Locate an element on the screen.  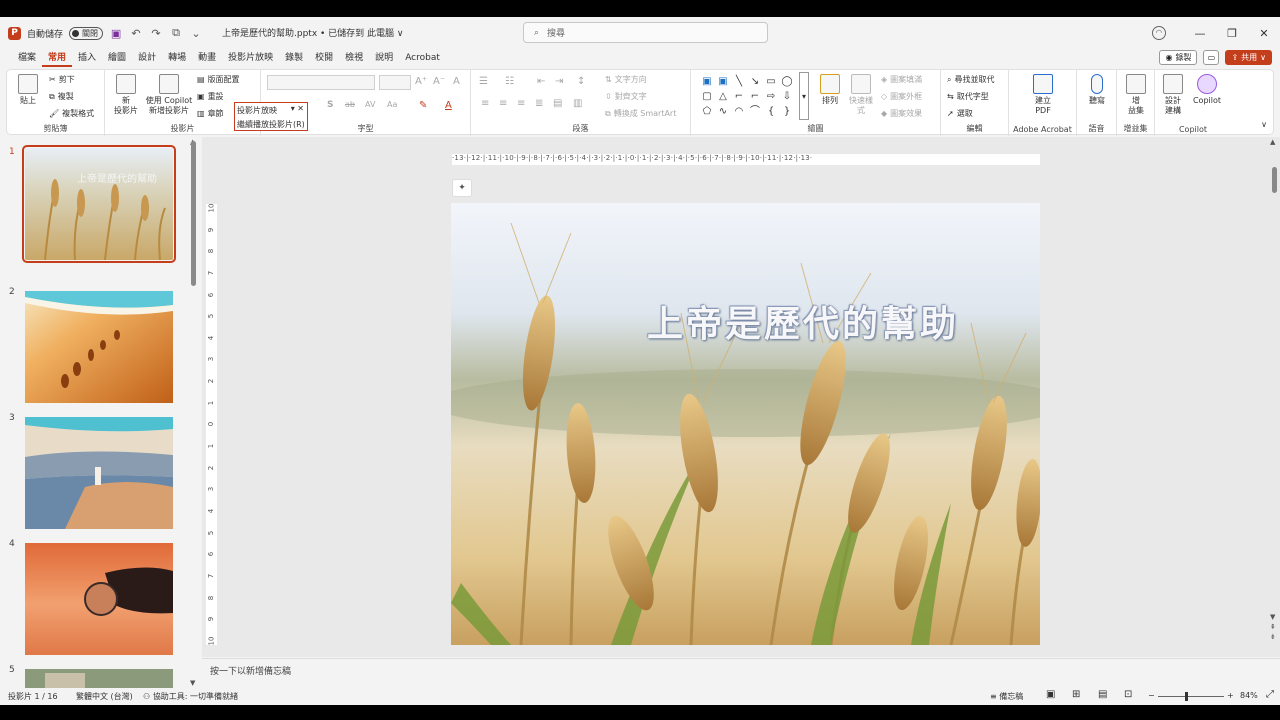
tab-design: 設計 is located at coordinates (147, 58).